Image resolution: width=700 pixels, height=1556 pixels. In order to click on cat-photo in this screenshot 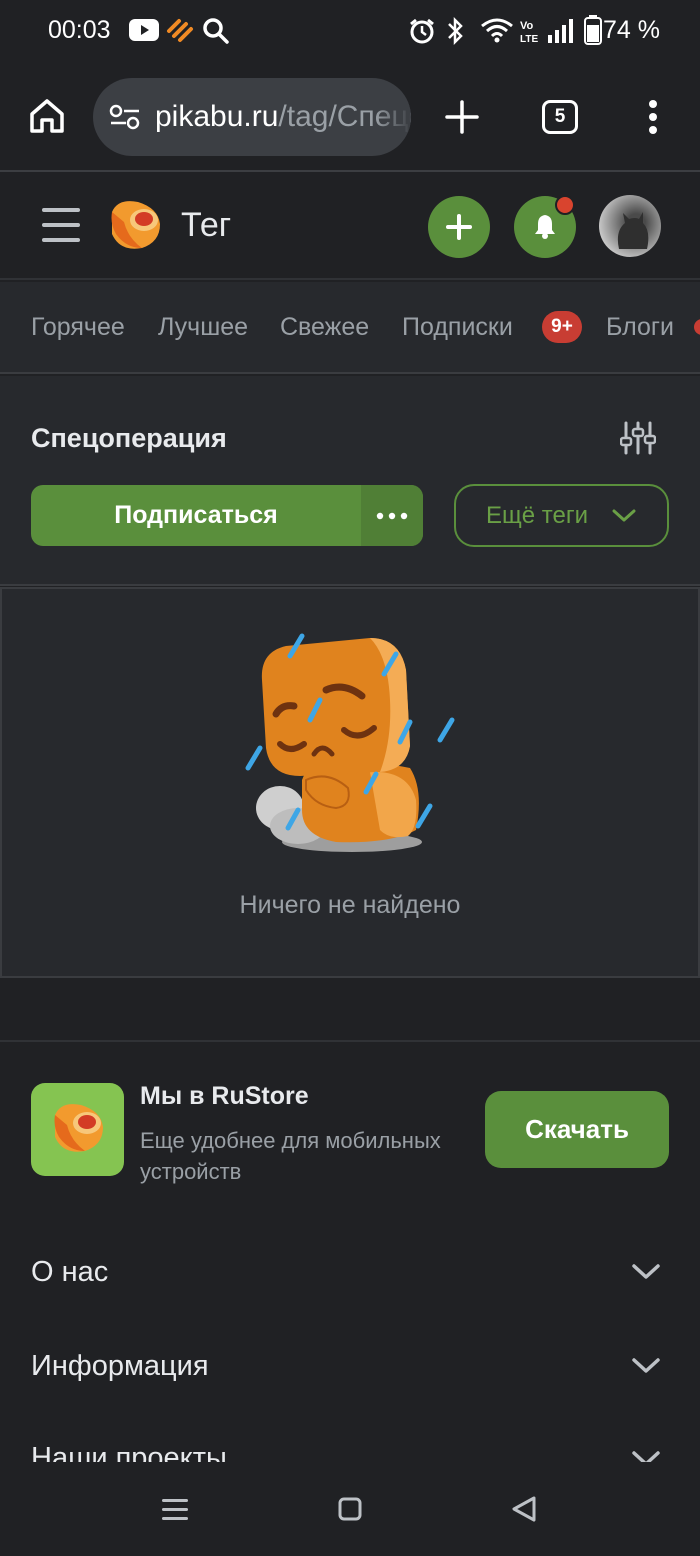, I will do `click(633, 230)`.